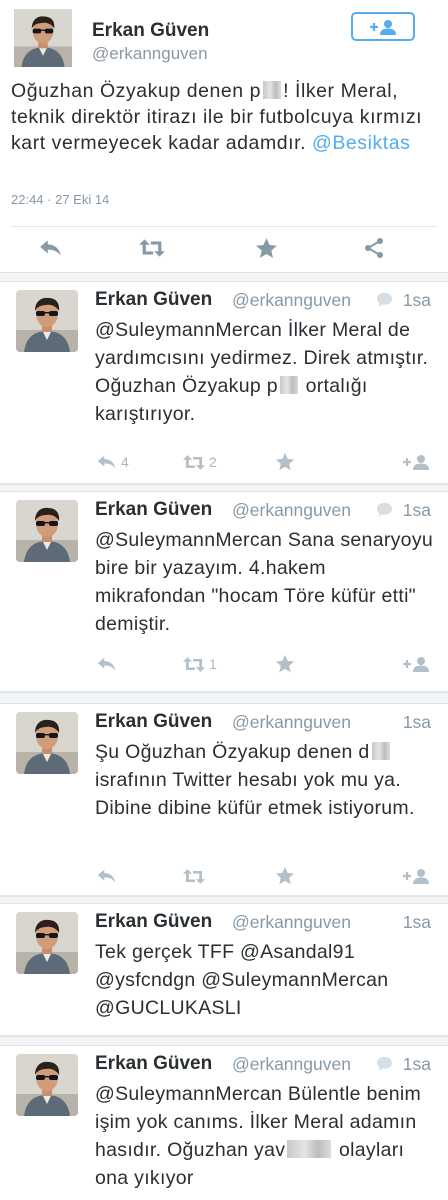 The width and height of the screenshot is (448, 1200). I want to click on divider, so click(224, 226).